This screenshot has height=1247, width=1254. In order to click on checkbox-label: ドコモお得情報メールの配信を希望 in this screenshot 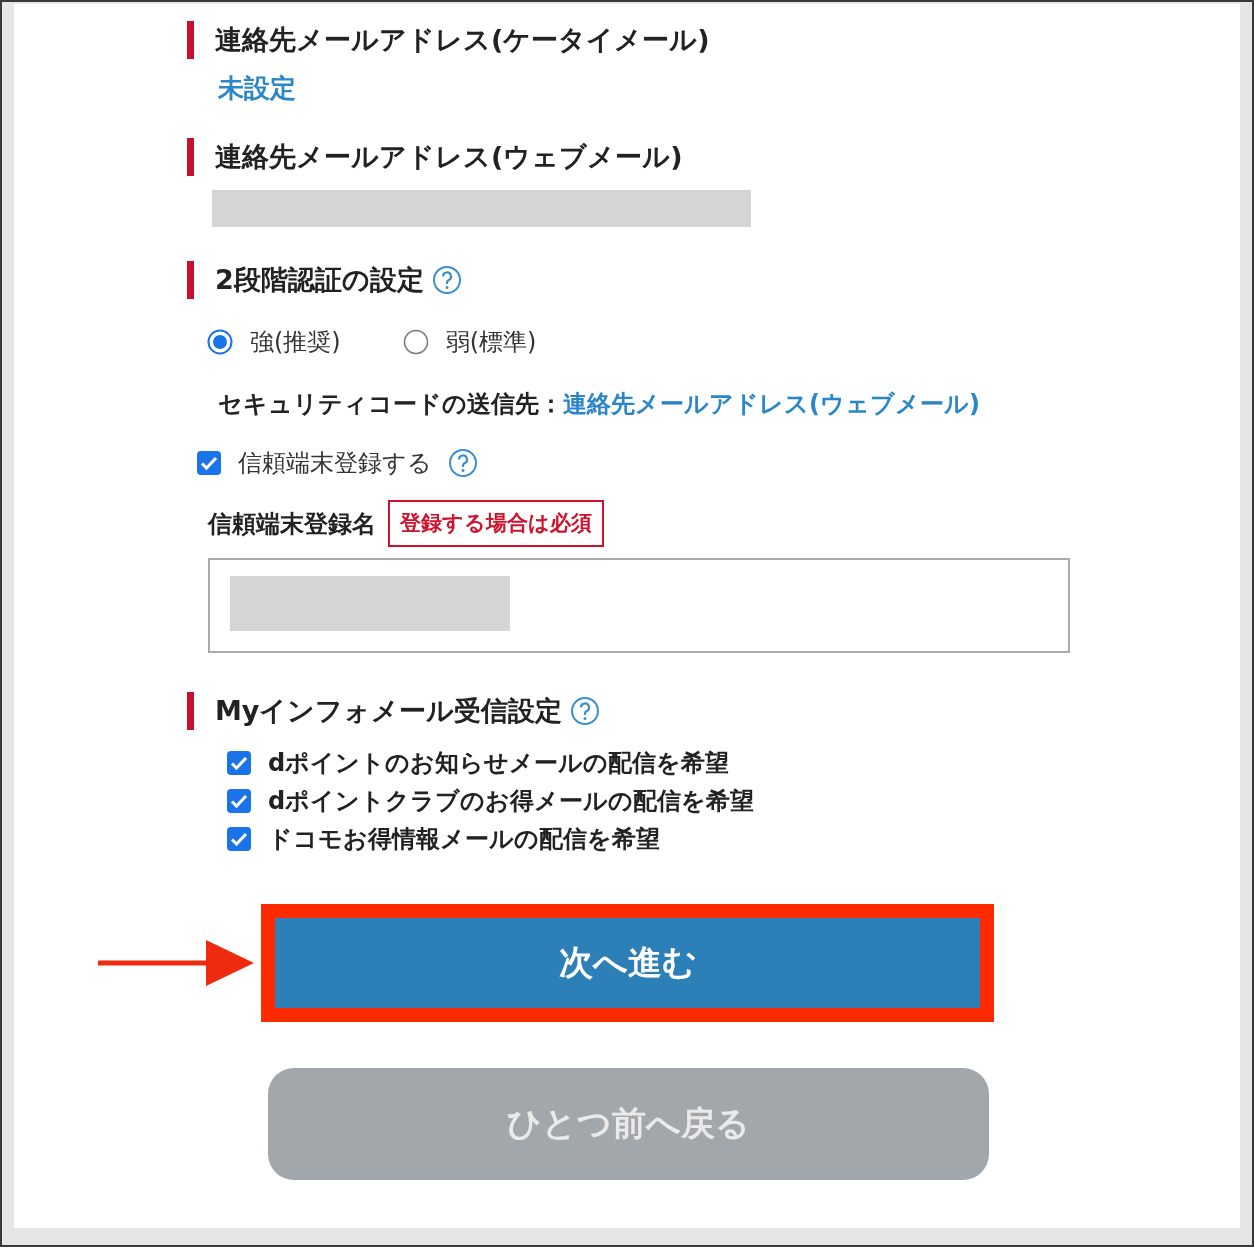, I will do `click(464, 839)`.